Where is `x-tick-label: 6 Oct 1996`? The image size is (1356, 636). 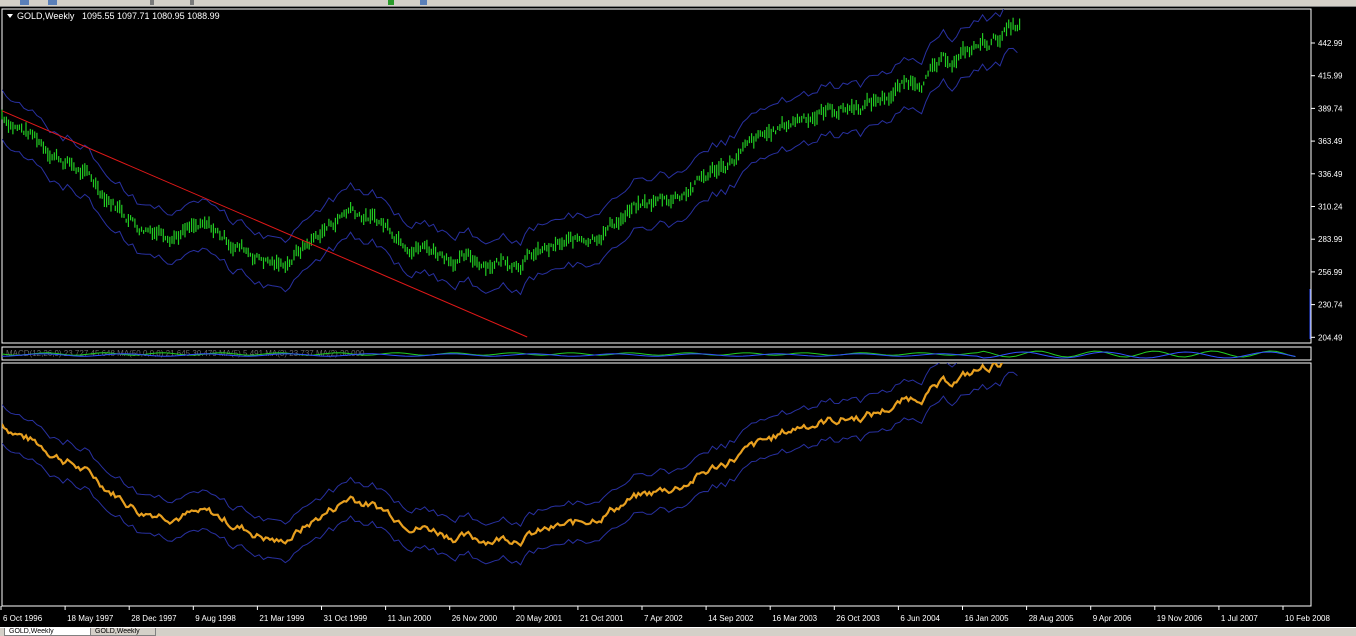
x-tick-label: 6 Oct 1996 is located at coordinates (23, 618).